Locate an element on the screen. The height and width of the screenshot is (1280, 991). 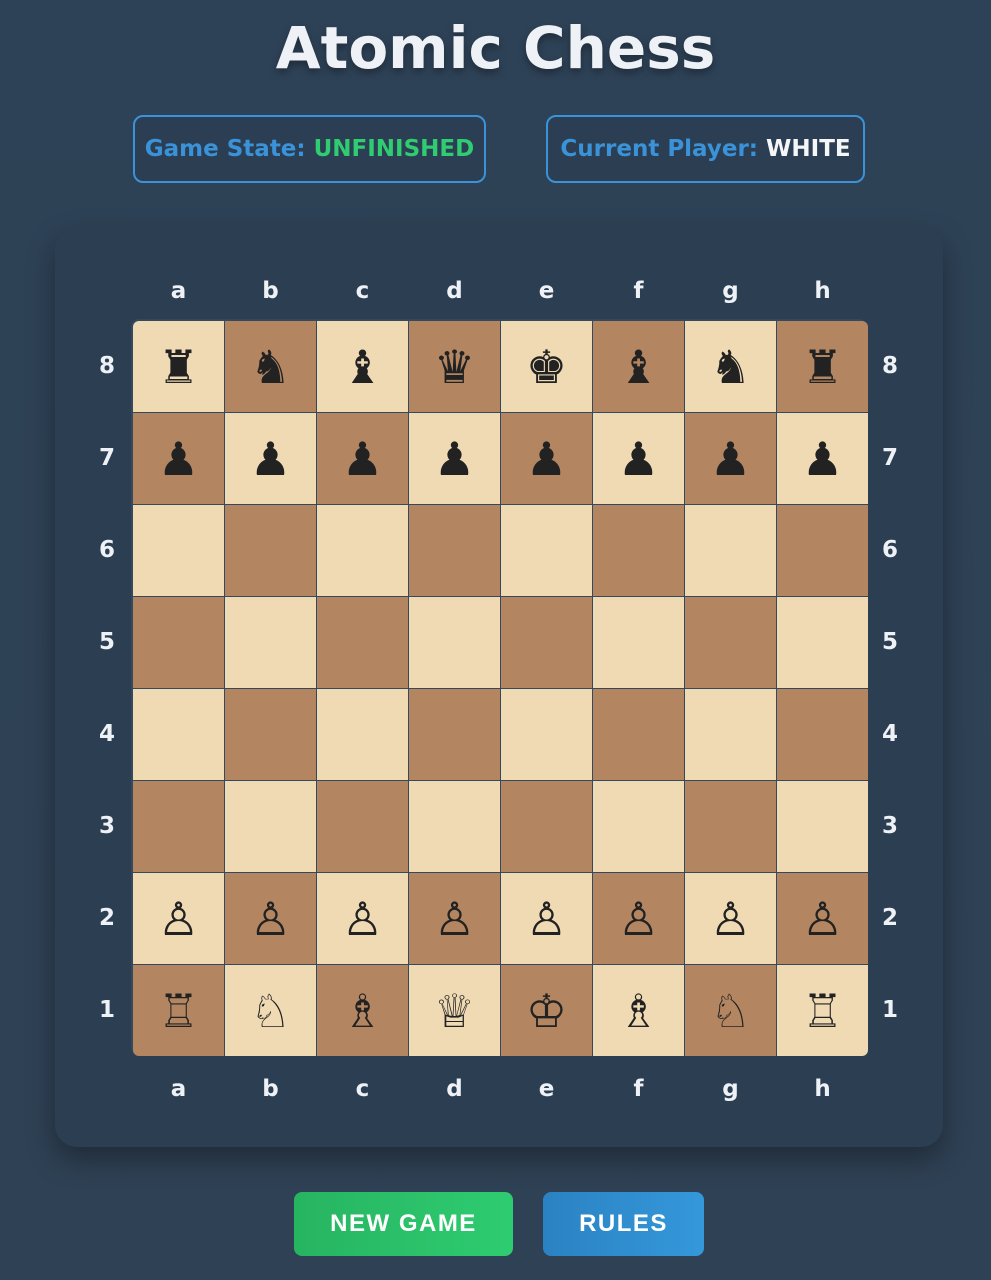
new-game-button: NEW GAME is located at coordinates (403, 1224).